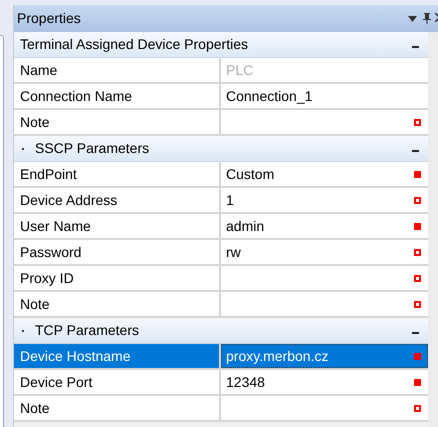 The height and width of the screenshot is (427, 438). Describe the element at coordinates (320, 356) in the screenshot. I see `property-value: proxy.merbon.cz` at that location.